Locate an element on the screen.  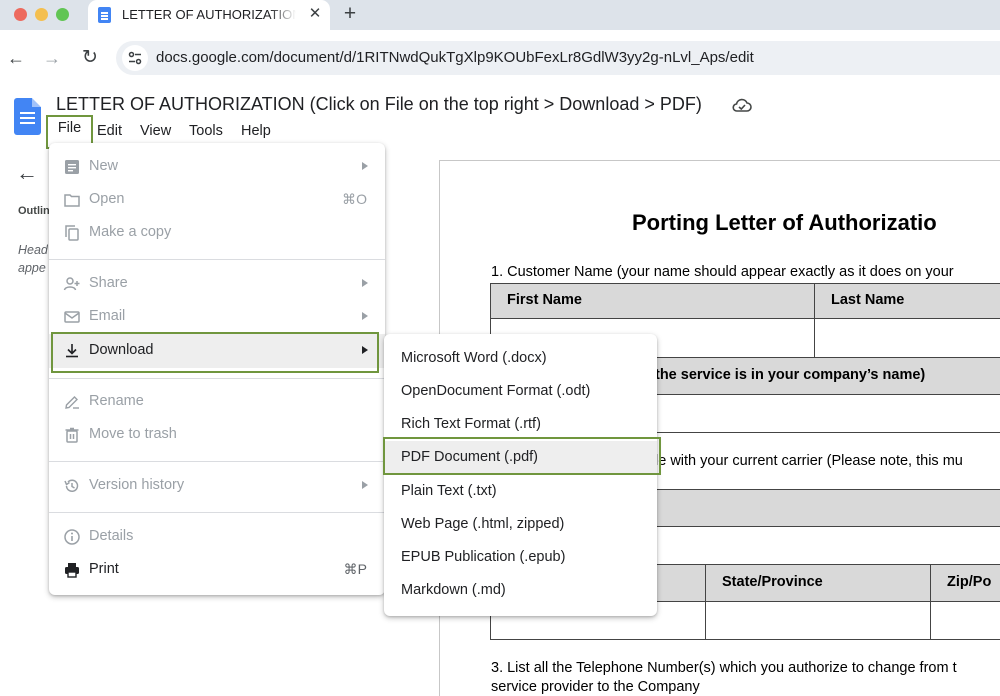
new-tab-button: + is located at coordinates (350, 14).